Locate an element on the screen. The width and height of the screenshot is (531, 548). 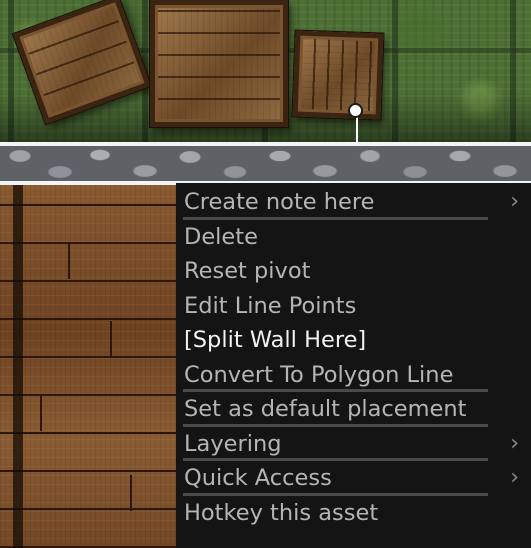
menu-item-hotkey-asset: Hotkey this asset is located at coordinates (353, 513).